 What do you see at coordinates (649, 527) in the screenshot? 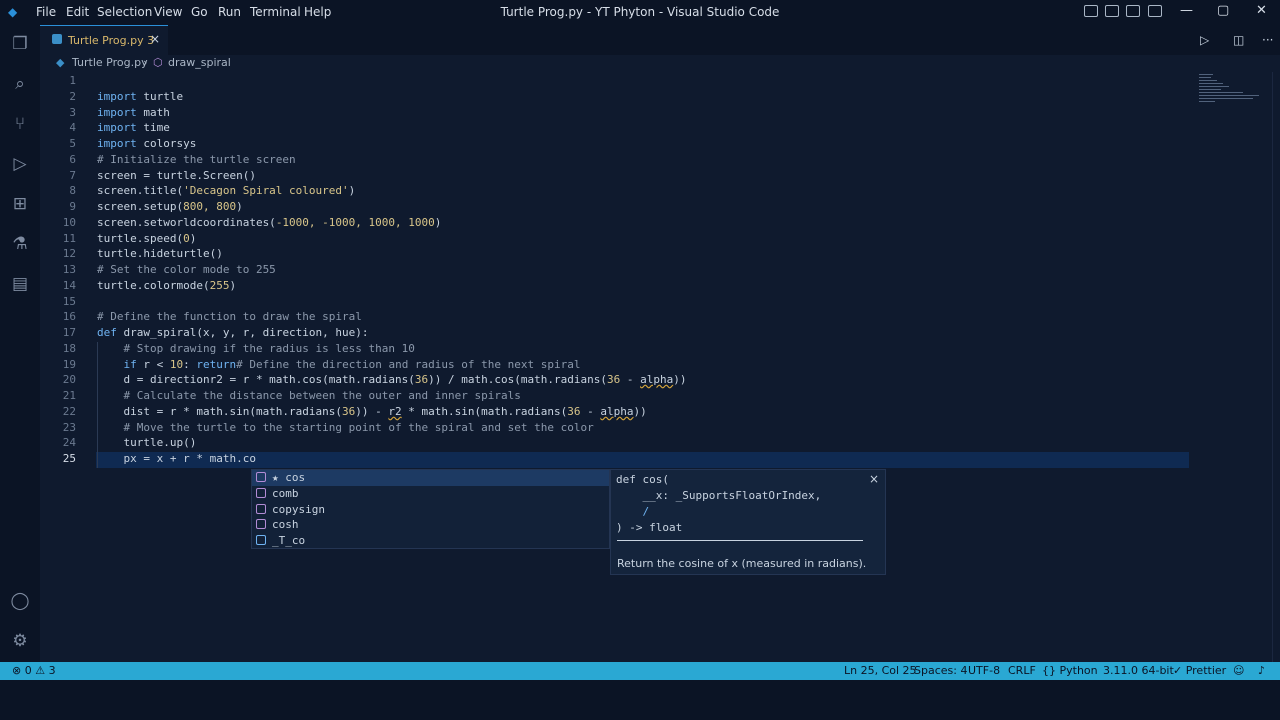
I see `signature-line: ) -> float` at bounding box center [649, 527].